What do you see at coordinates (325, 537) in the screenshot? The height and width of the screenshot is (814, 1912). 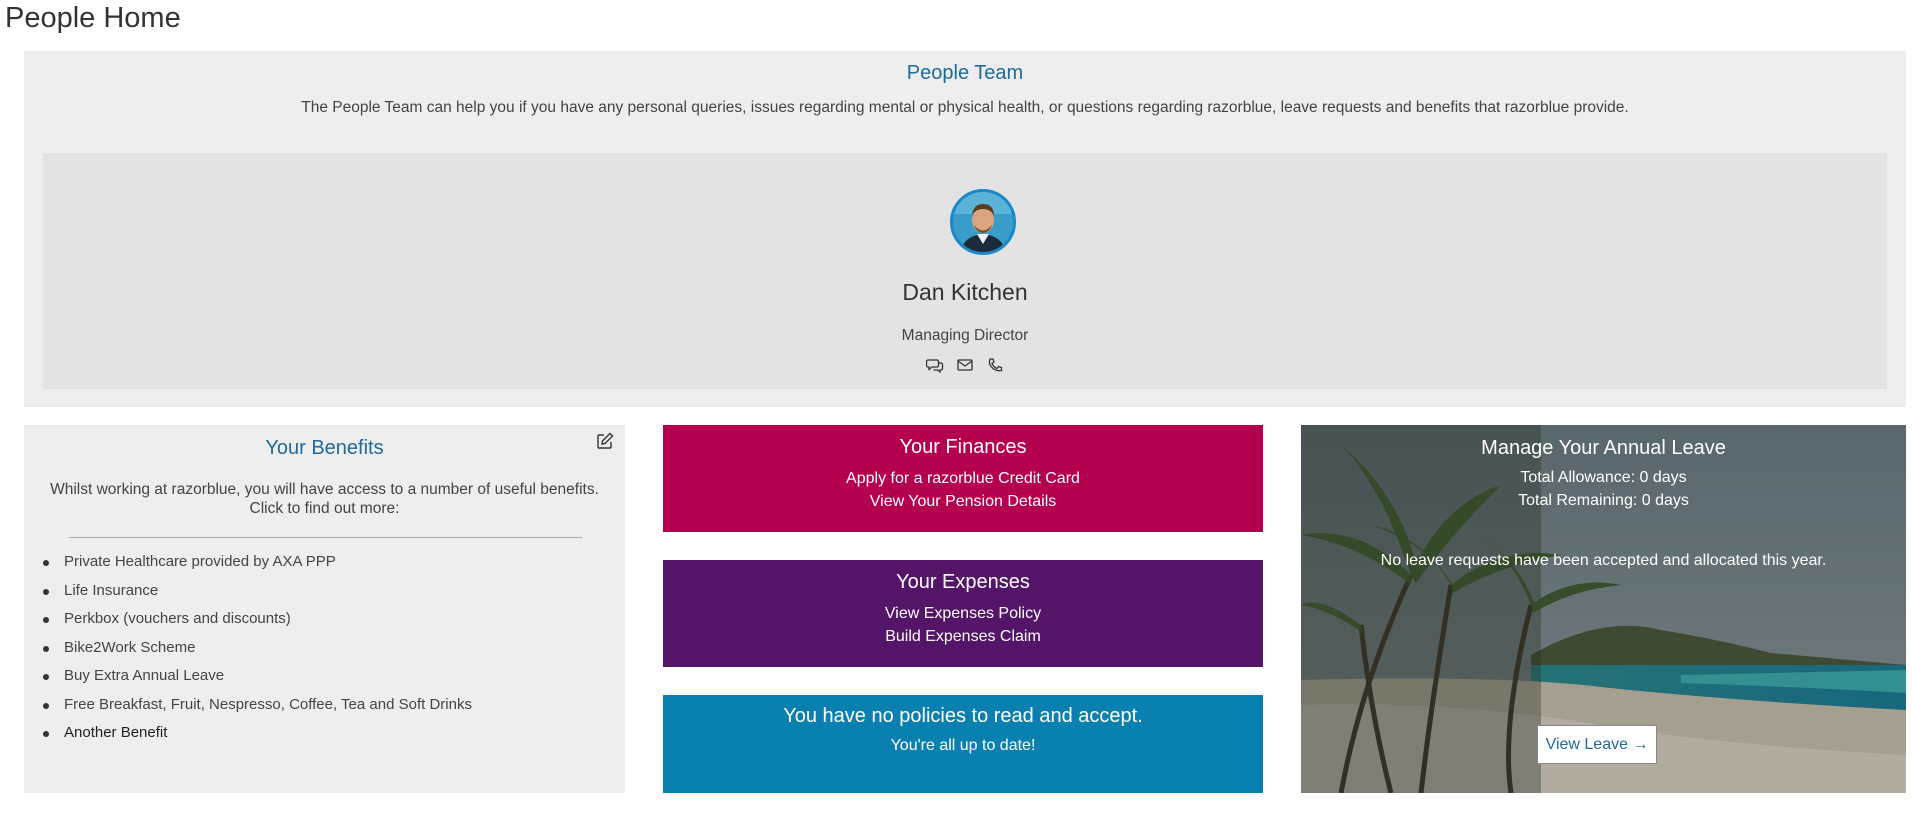 I see `divider` at bounding box center [325, 537].